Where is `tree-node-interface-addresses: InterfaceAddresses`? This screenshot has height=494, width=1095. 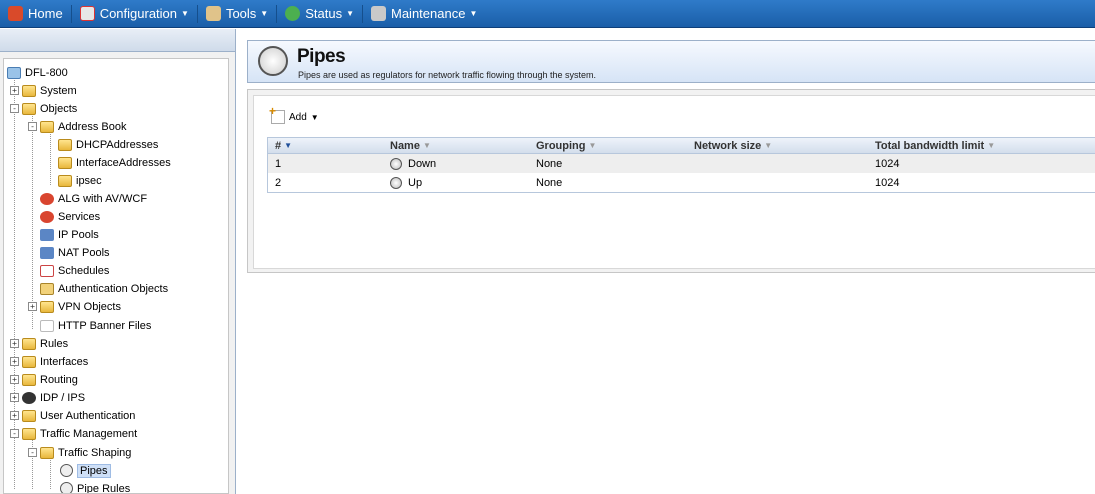 tree-node-interface-addresses: InterfaceAddresses is located at coordinates (114, 162).